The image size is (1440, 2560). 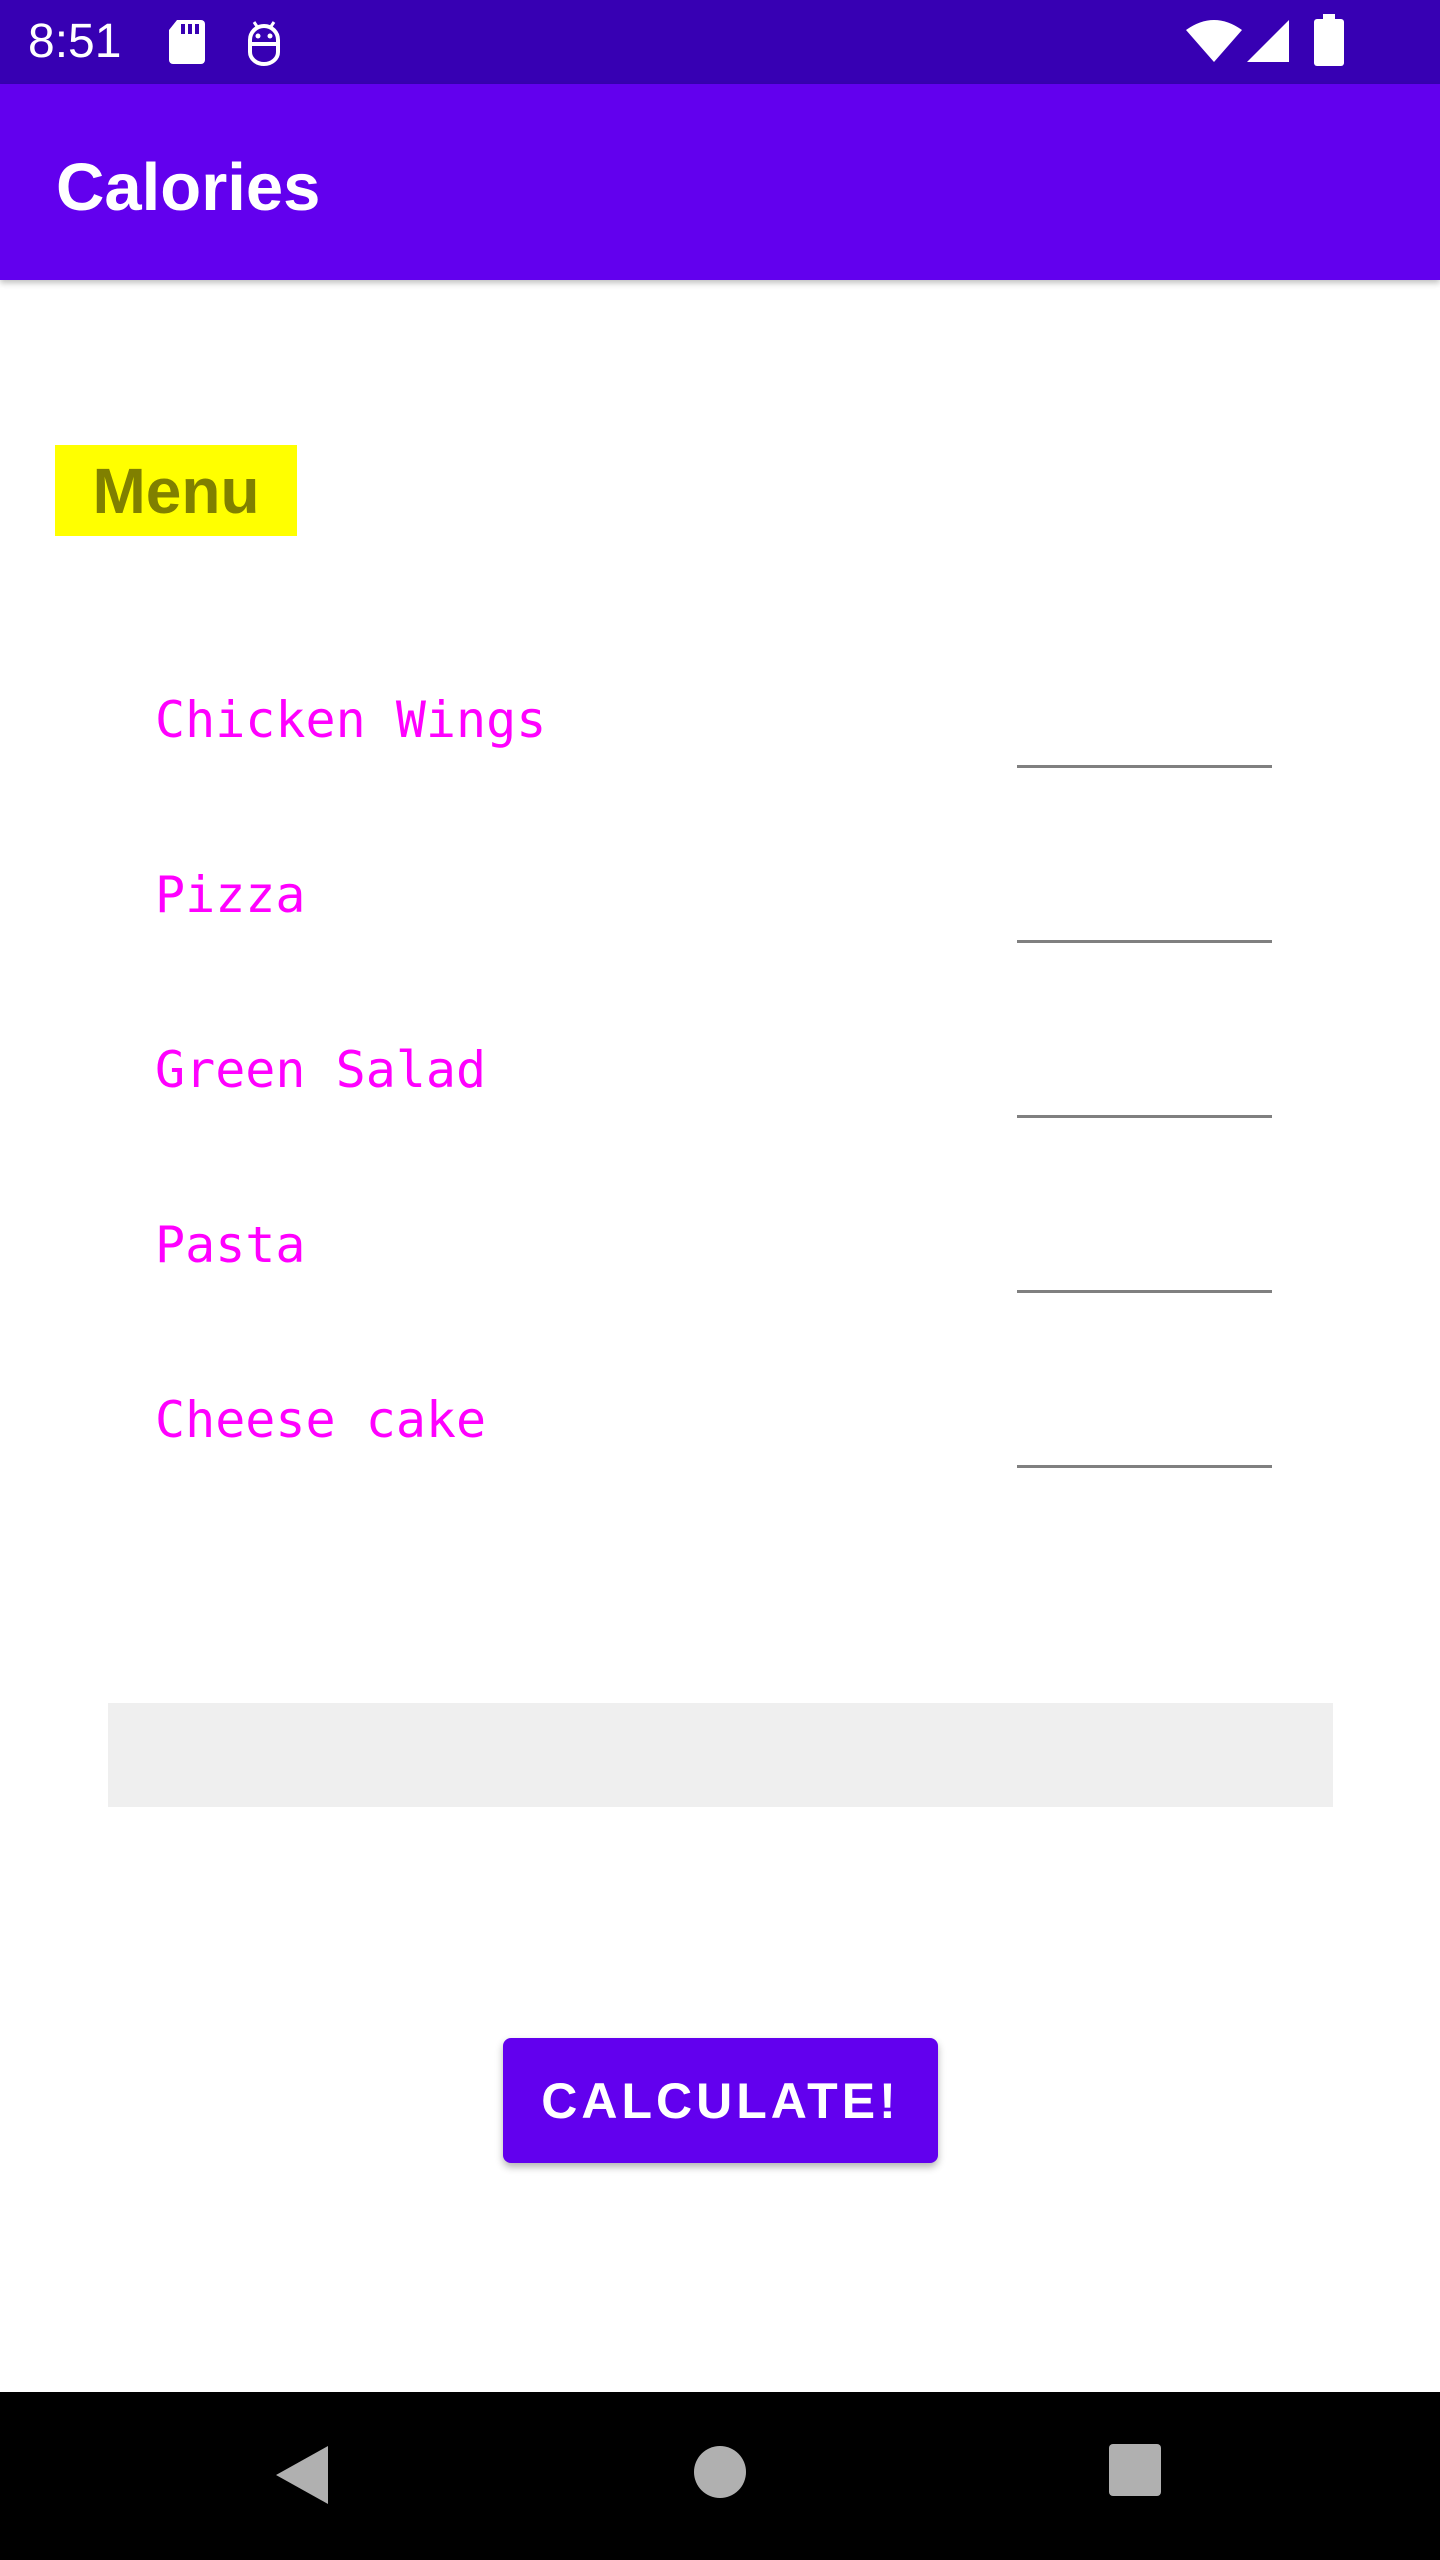 I want to click on food-row-pizza: Pizza, so click(x=720, y=915).